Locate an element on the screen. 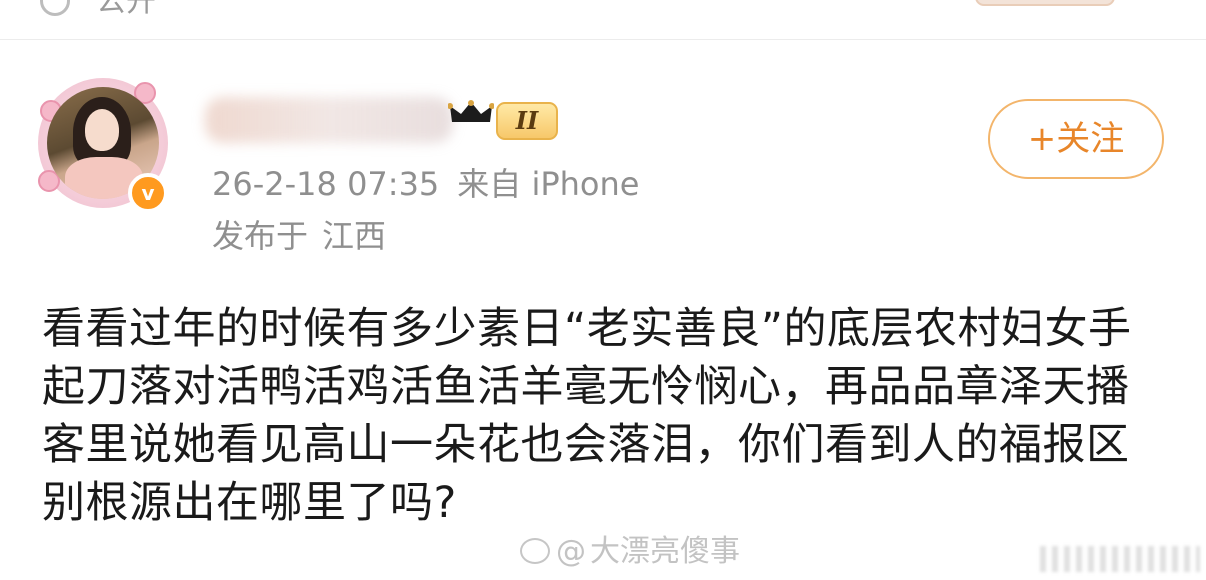  globe-icon is located at coordinates (55, 8).